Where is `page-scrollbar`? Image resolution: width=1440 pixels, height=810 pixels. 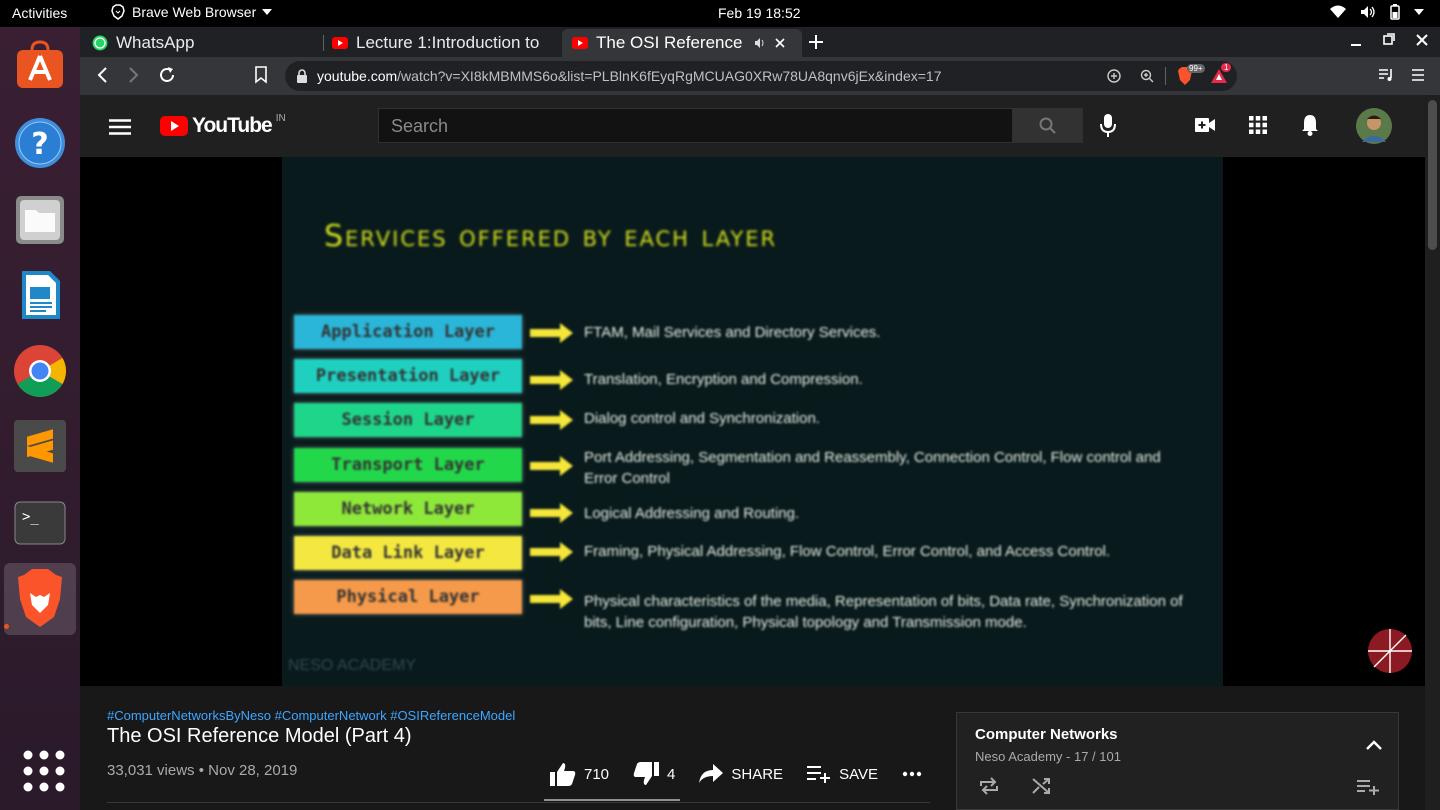
page-scrollbar is located at coordinates (1432, 452).